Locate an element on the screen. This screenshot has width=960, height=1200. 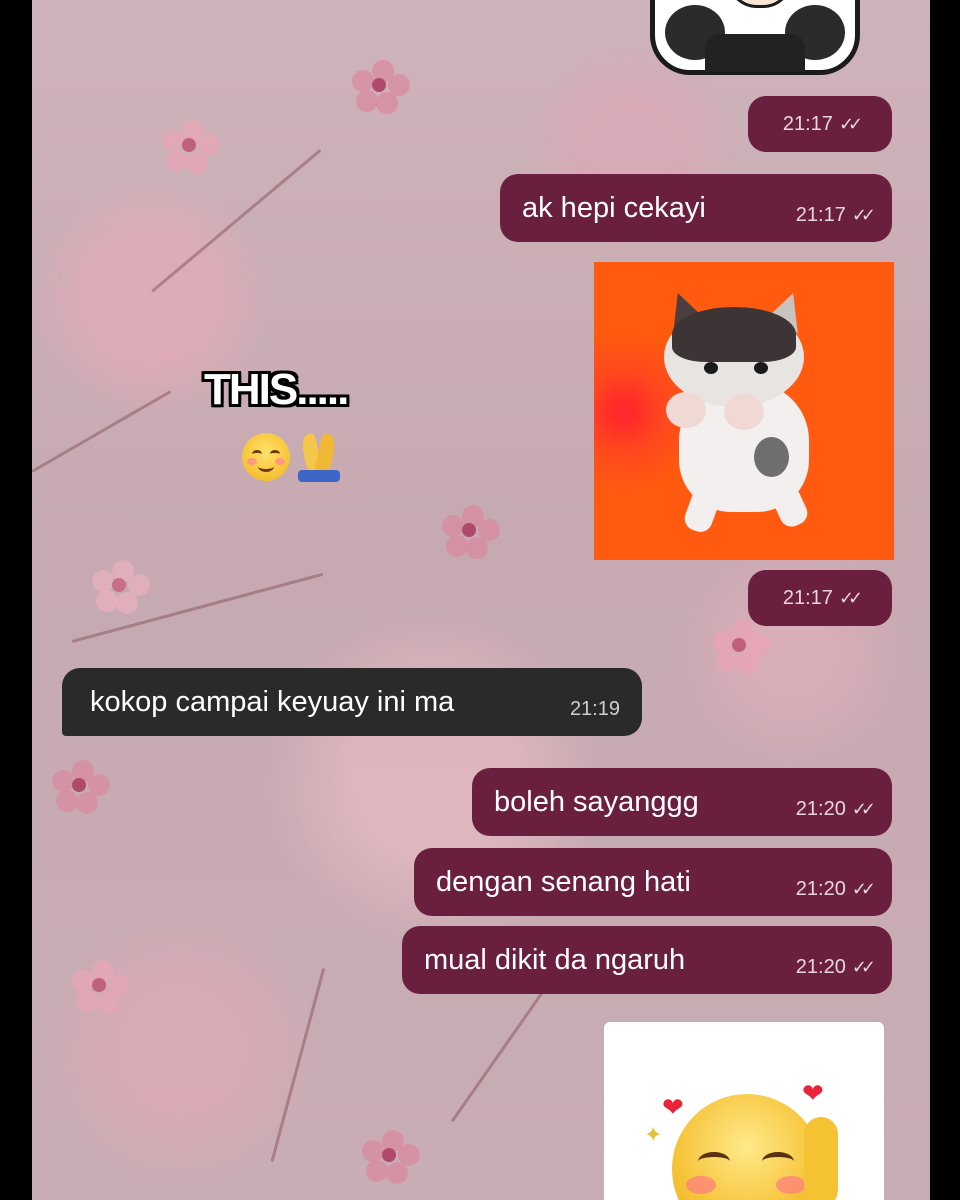
outgoing-message: mual dikit da ngaruh 21:20 ✓✓ is located at coordinates (647, 960).